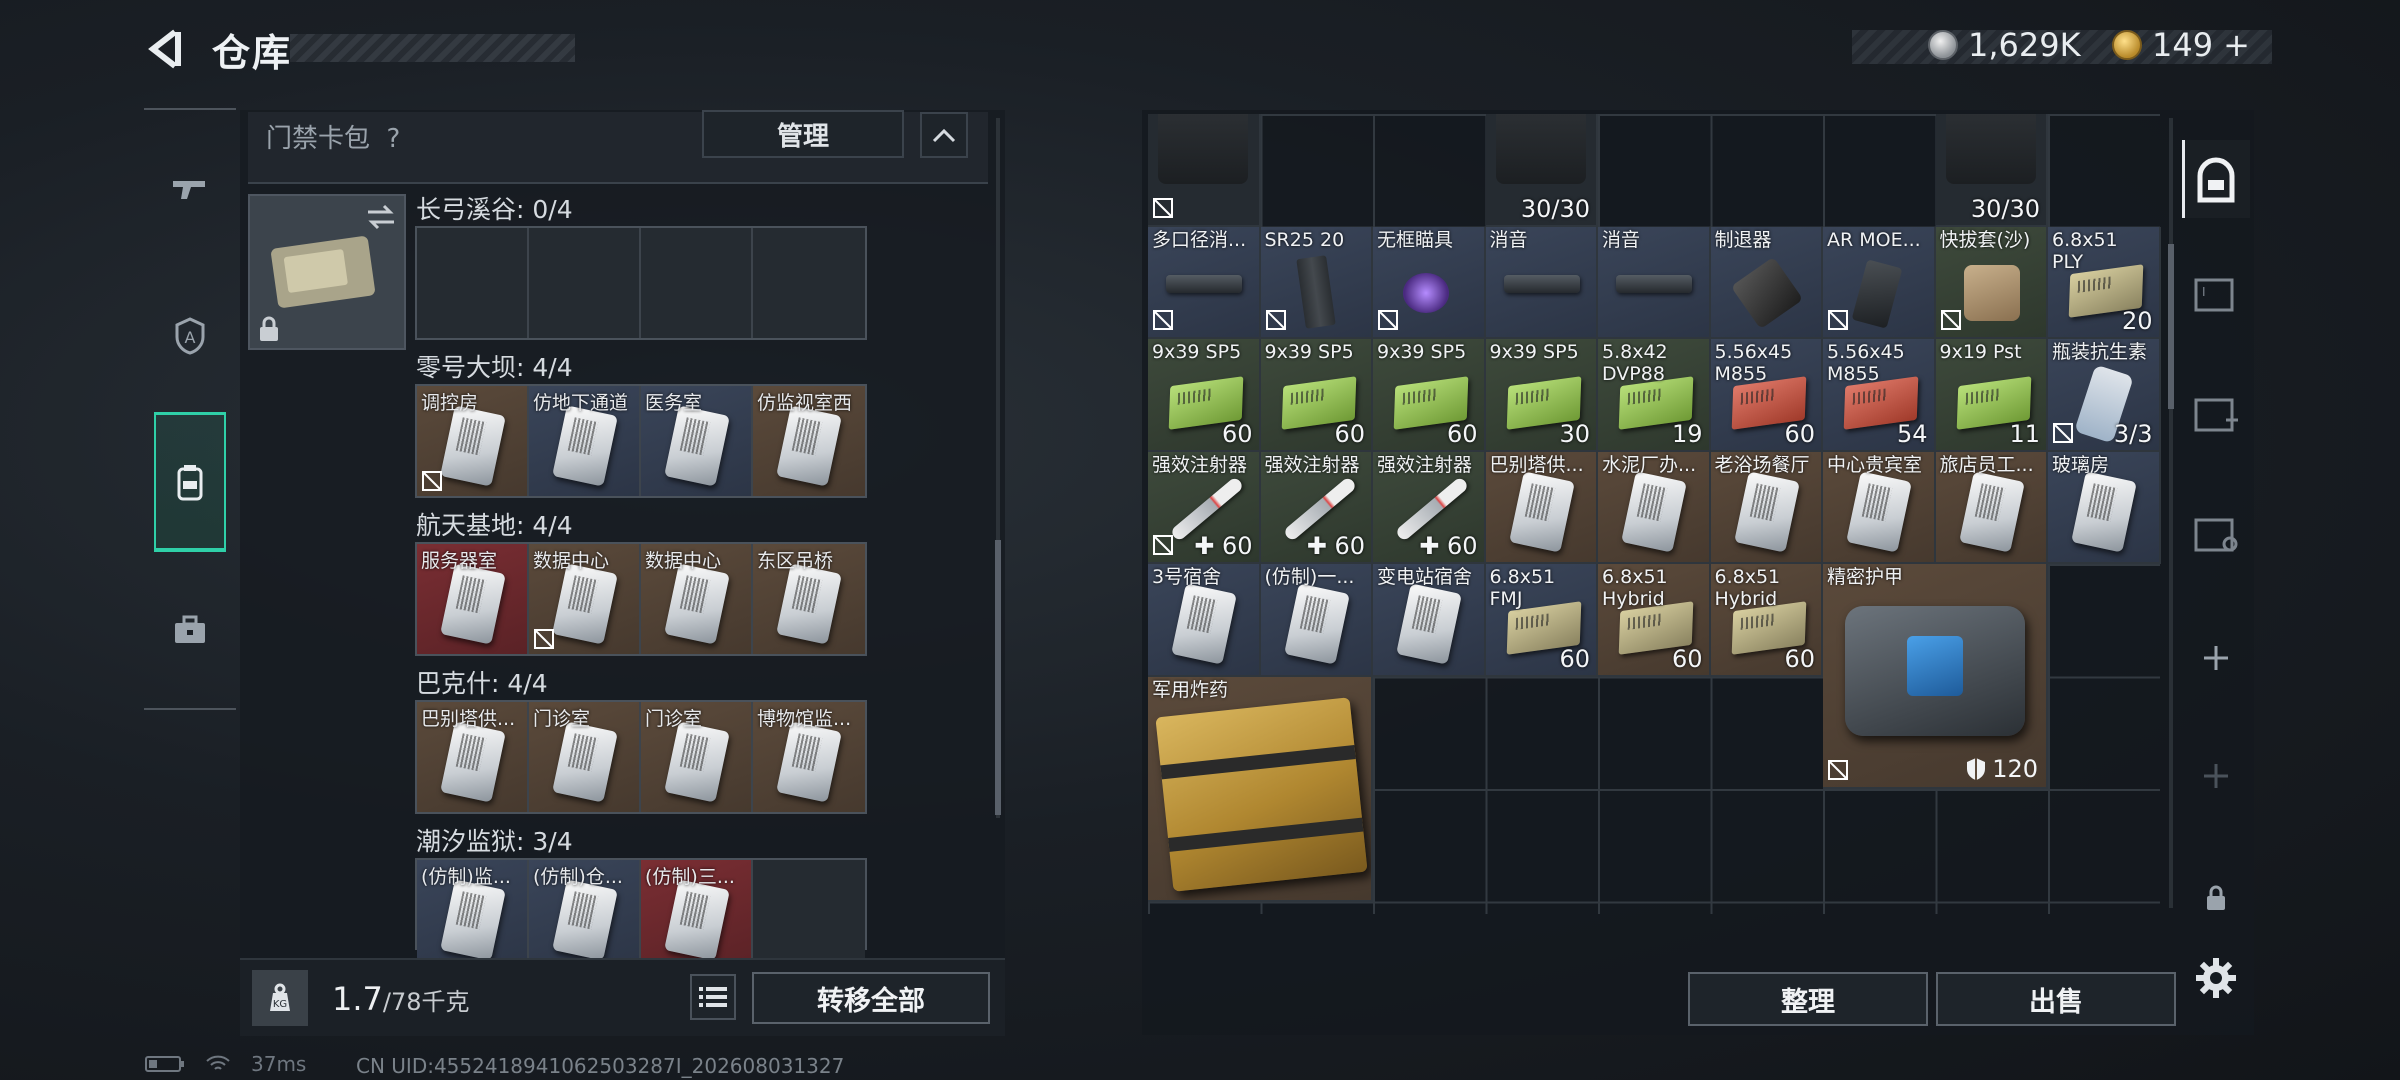 This screenshot has width=2400, height=1080. What do you see at coordinates (190, 190) in the screenshot?
I see `nav-weapons` at bounding box center [190, 190].